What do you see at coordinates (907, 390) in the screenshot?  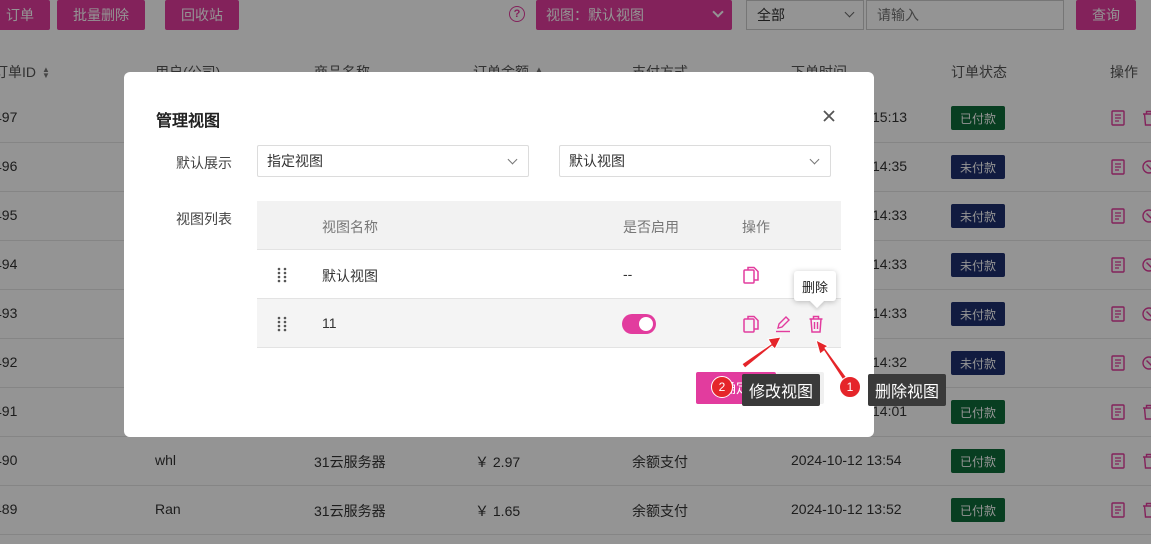 I see `annotation-label-delete: 删除视图` at bounding box center [907, 390].